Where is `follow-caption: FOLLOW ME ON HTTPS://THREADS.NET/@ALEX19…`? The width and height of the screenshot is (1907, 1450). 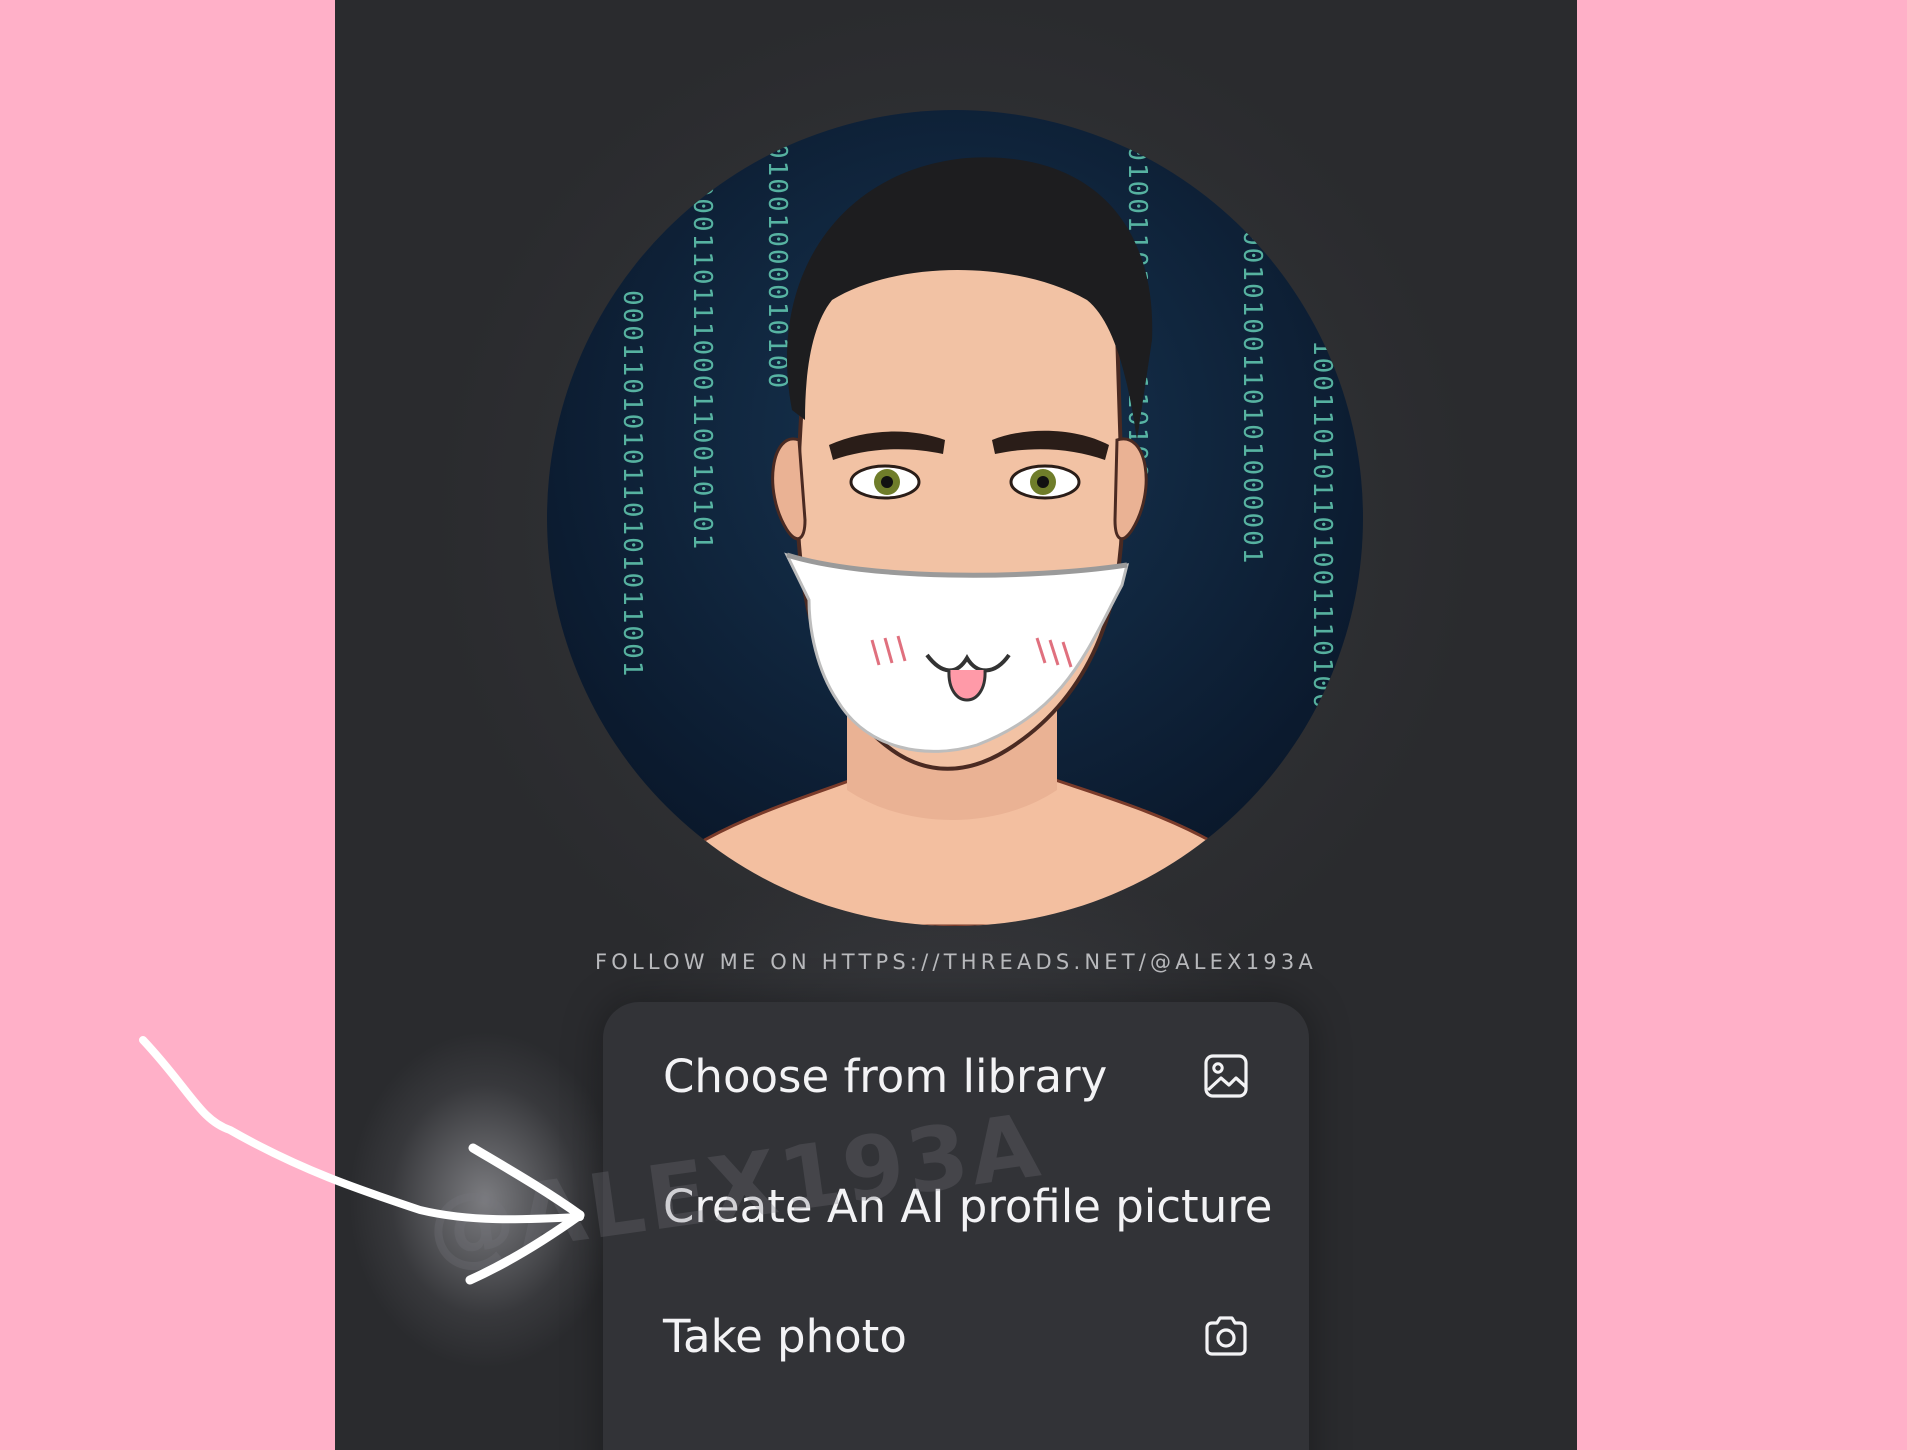
follow-caption: FOLLOW ME ON HTTPS://THREADS.NET/@ALEX19… is located at coordinates (956, 962).